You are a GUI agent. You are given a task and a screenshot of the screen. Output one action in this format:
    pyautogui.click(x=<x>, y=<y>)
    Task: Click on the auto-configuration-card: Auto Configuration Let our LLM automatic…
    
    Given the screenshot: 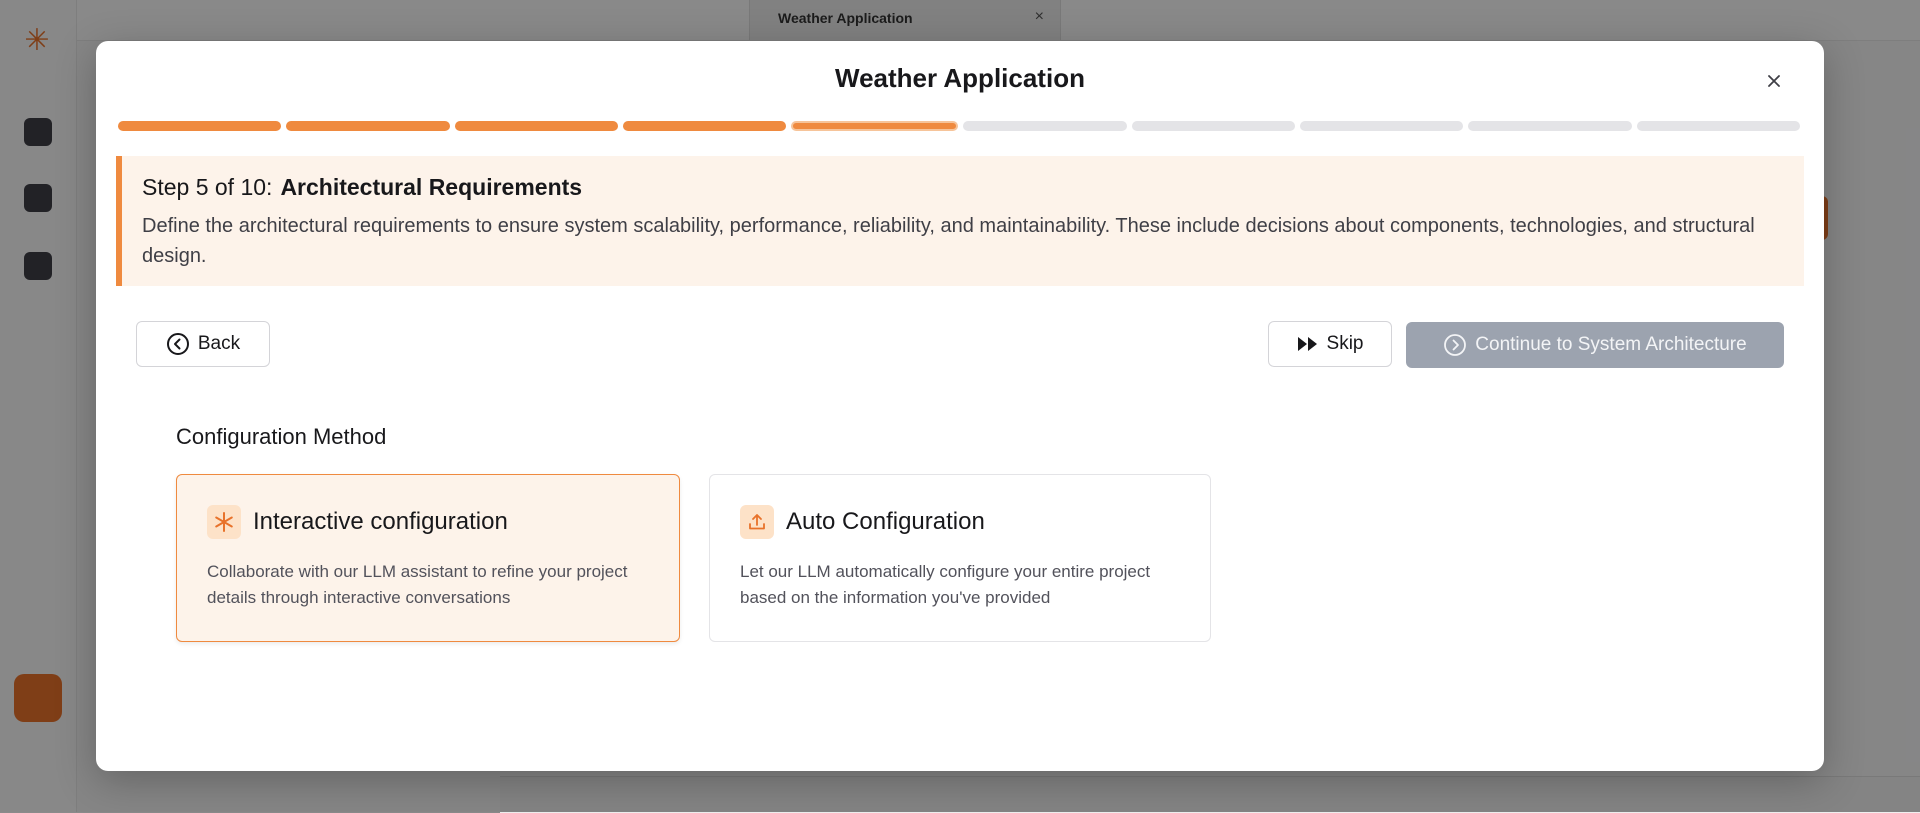 What is the action you would take?
    pyautogui.click(x=960, y=558)
    